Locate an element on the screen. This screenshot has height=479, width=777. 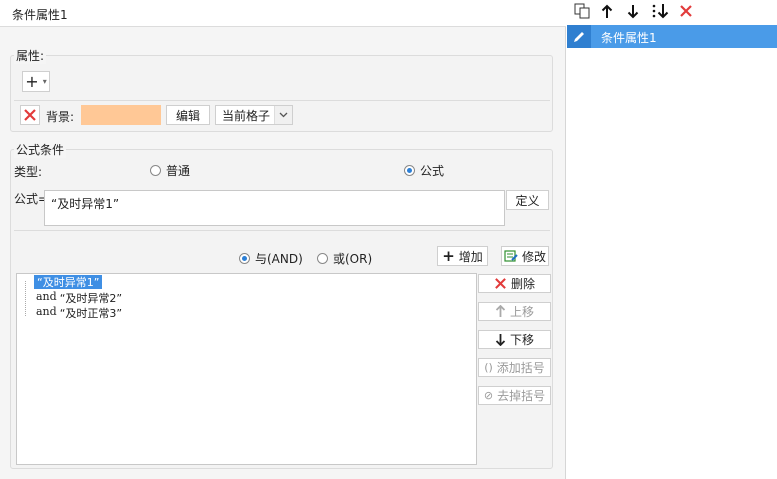
add-condition-label: 增加 is located at coordinates (470, 256).